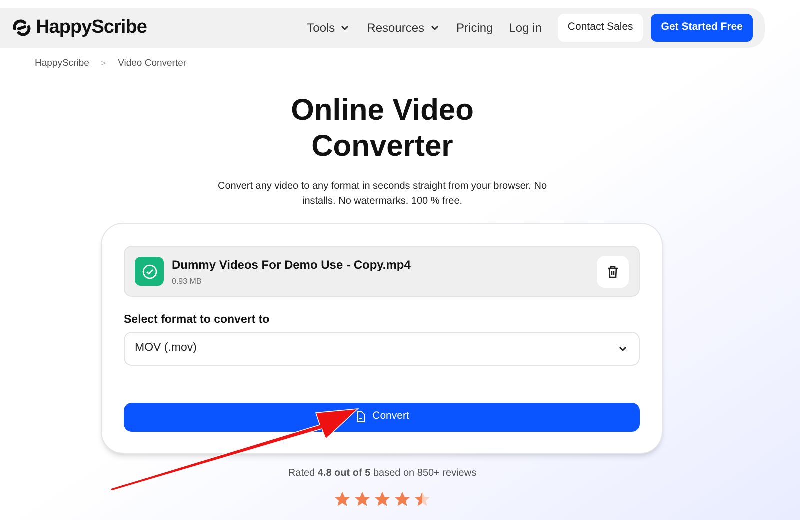  What do you see at coordinates (152, 64) in the screenshot?
I see `breadcrumb-link: Video Converter` at bounding box center [152, 64].